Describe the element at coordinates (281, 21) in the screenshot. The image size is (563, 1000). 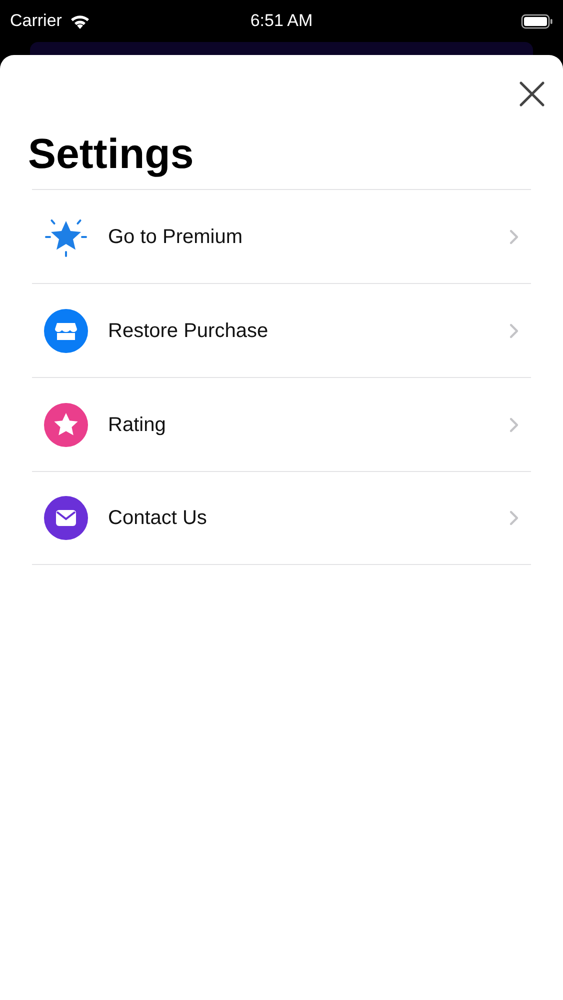
I see `clock-time: 6:51 AM` at that location.